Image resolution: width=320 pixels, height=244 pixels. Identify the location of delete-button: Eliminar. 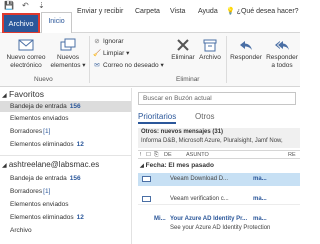
(183, 49).